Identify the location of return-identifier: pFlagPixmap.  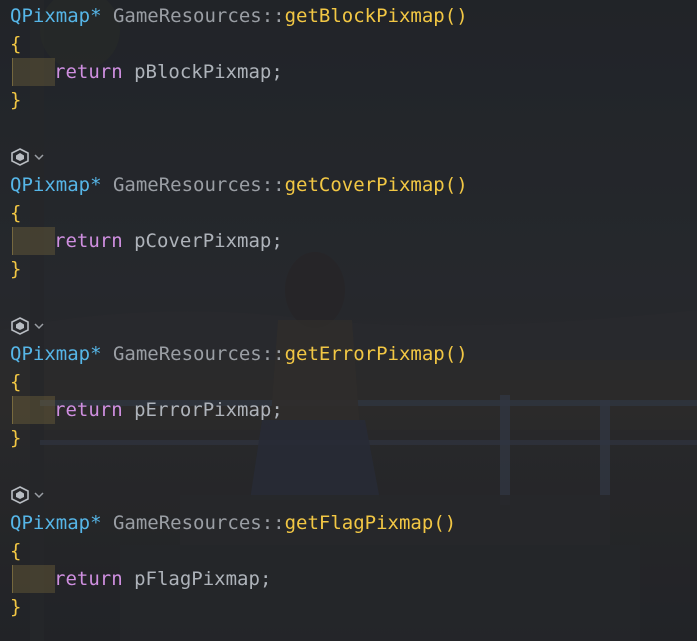
(197, 579).